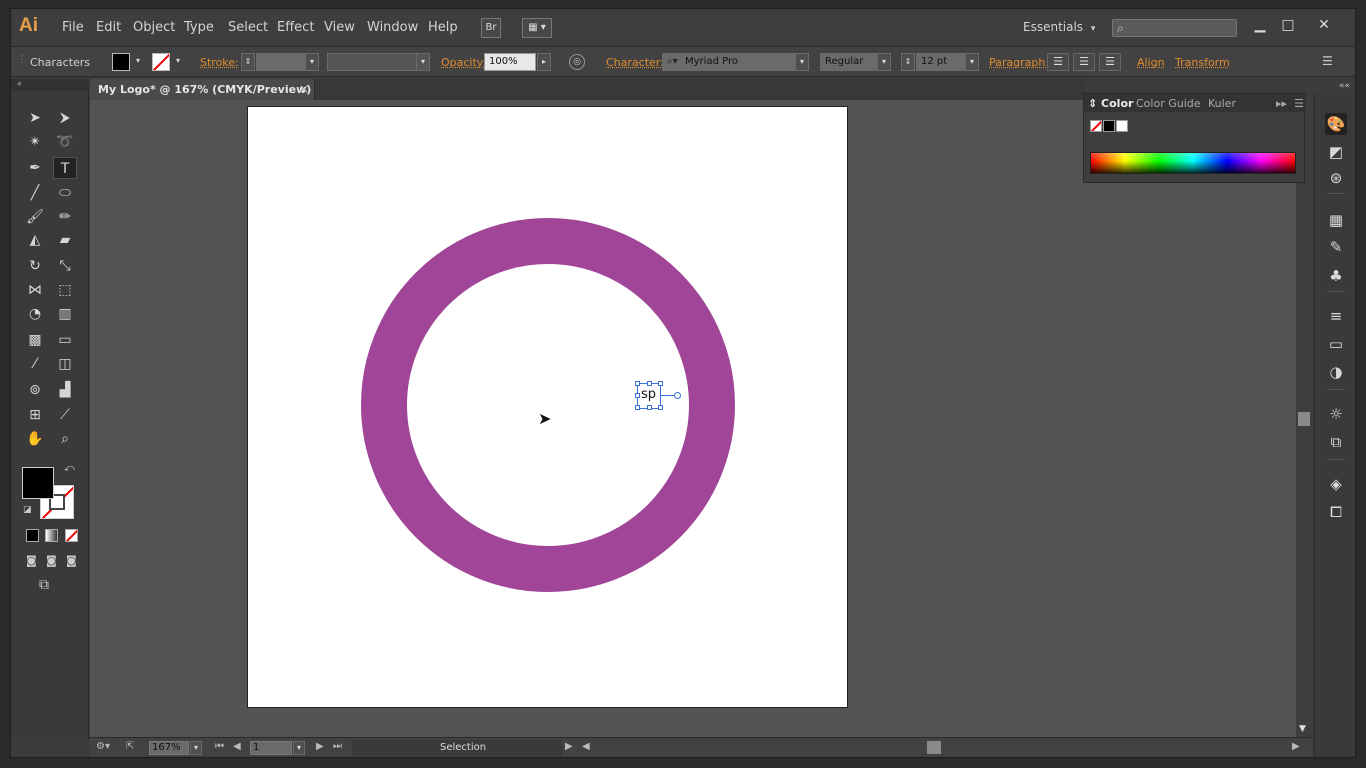 Image resolution: width=1366 pixels, height=768 pixels. I want to click on free-transform-tool-icon: ⬚, so click(65, 290).